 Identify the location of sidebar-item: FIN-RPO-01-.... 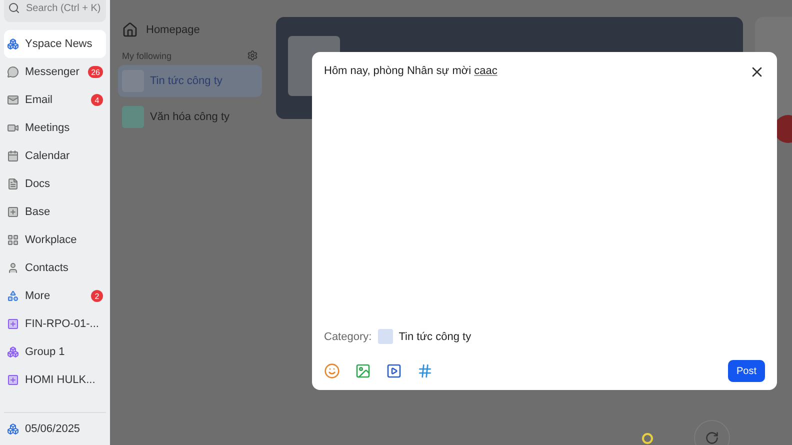
(55, 324).